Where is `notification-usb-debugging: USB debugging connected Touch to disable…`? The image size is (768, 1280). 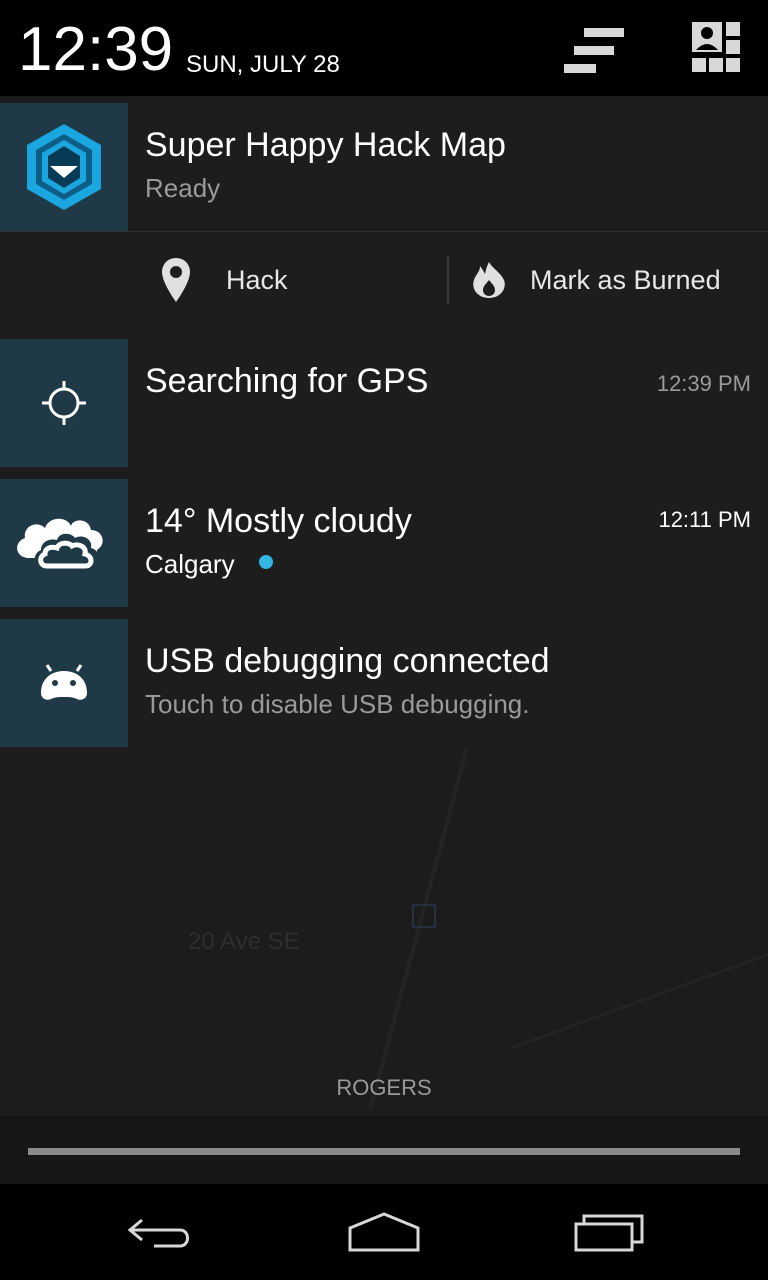
notification-usb-debugging: USB debugging connected Touch to disable… is located at coordinates (384, 683).